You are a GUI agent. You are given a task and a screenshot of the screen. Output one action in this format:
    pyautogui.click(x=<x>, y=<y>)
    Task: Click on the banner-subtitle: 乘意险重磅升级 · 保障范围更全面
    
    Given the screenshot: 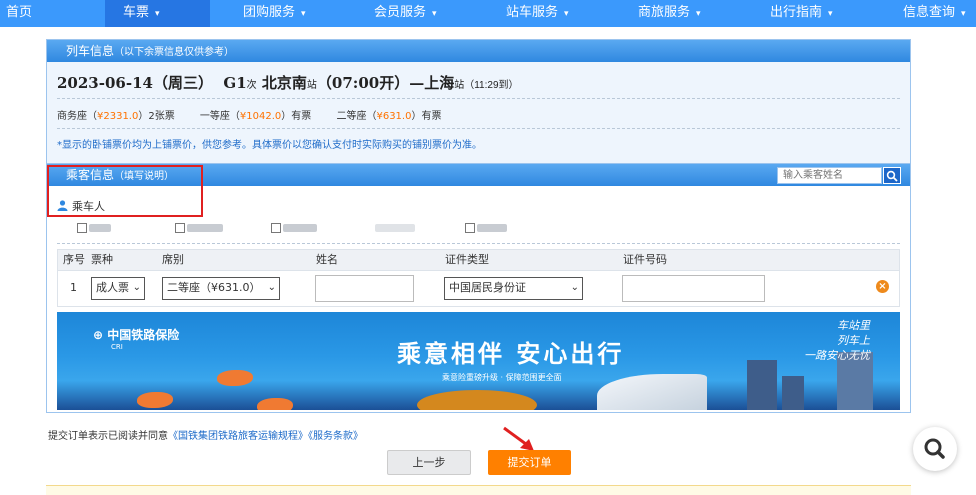 What is the action you would take?
    pyautogui.click(x=502, y=377)
    